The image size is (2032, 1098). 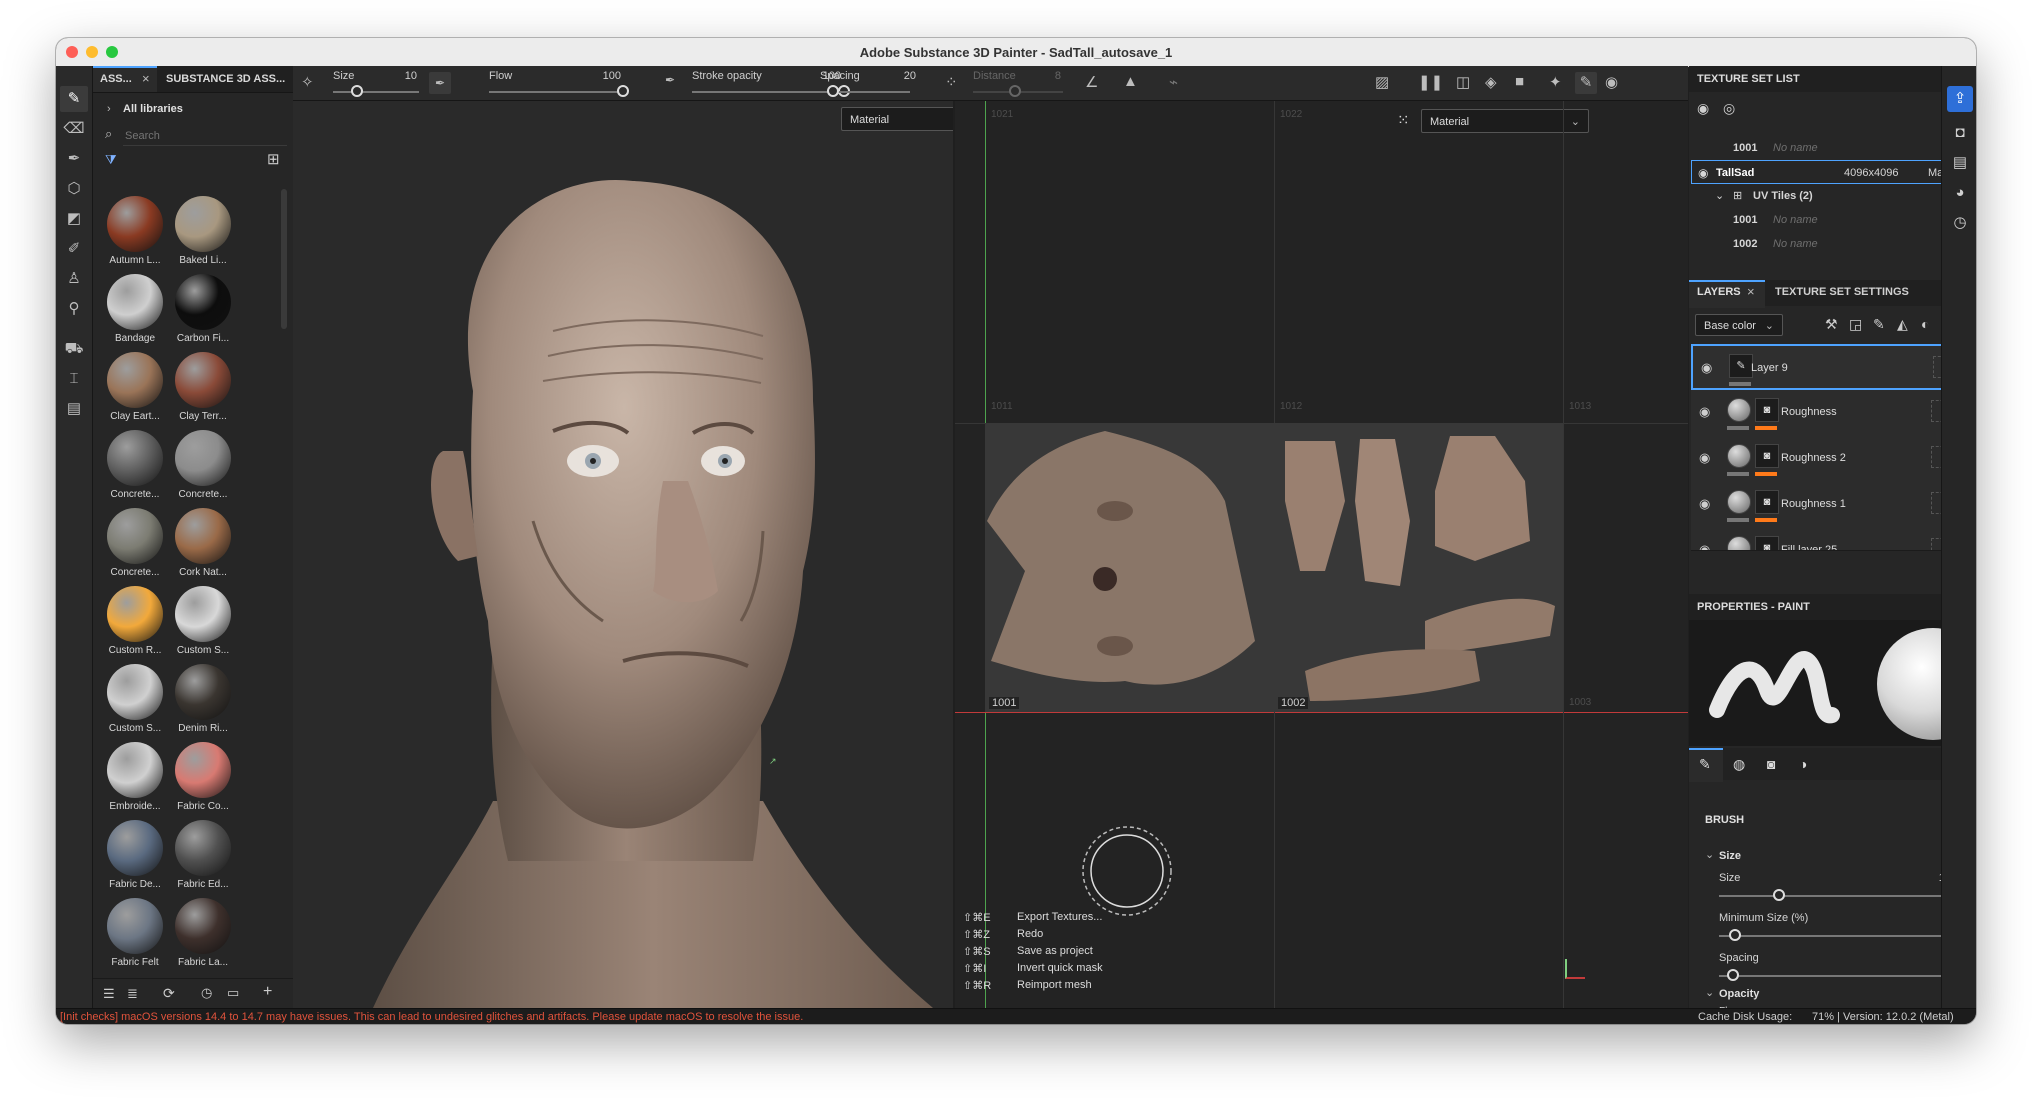 What do you see at coordinates (74, 219) in the screenshot?
I see `polygon-fill-icon: ◩` at bounding box center [74, 219].